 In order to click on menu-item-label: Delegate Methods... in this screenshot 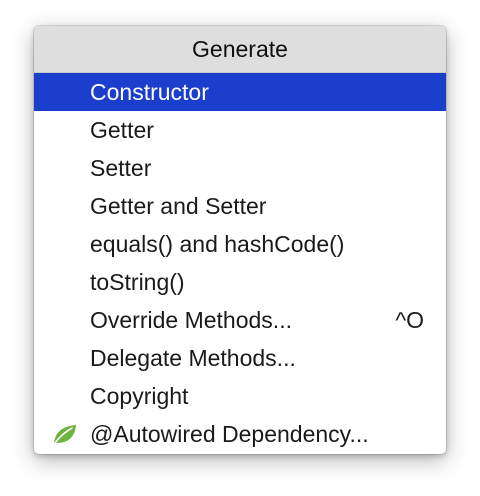, I will do `click(193, 357)`.